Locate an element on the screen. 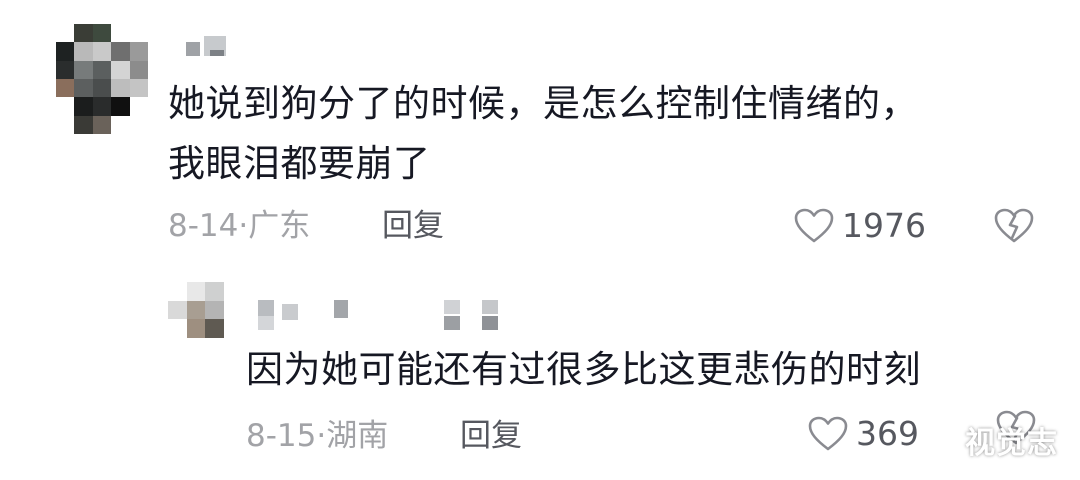  comment-meta: 8-14·广东 is located at coordinates (239, 226).